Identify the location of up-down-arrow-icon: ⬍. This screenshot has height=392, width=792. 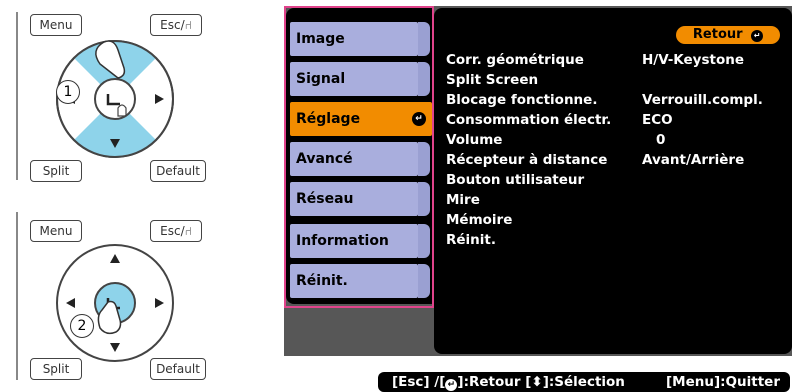
(537, 382).